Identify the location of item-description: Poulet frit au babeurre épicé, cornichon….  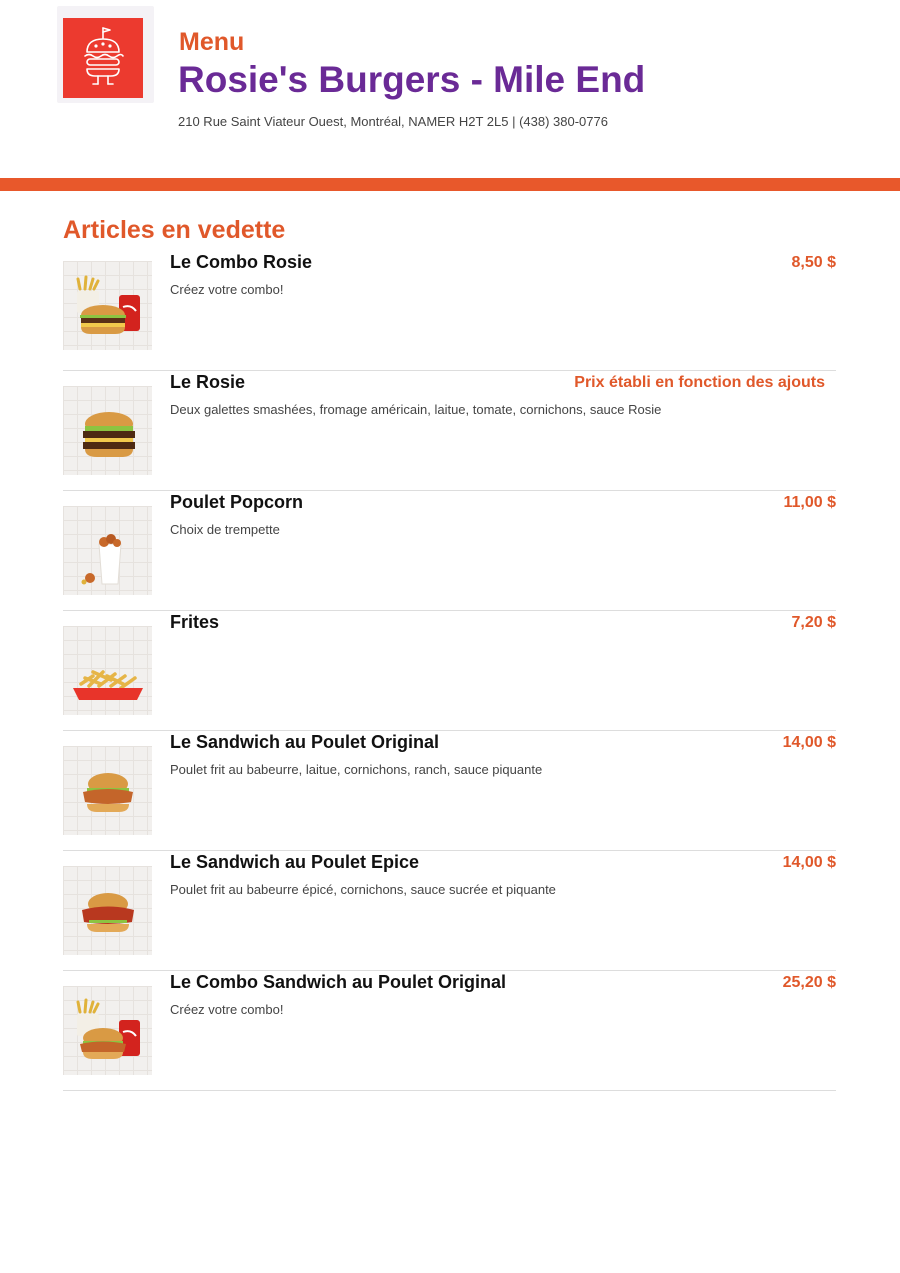
(363, 889).